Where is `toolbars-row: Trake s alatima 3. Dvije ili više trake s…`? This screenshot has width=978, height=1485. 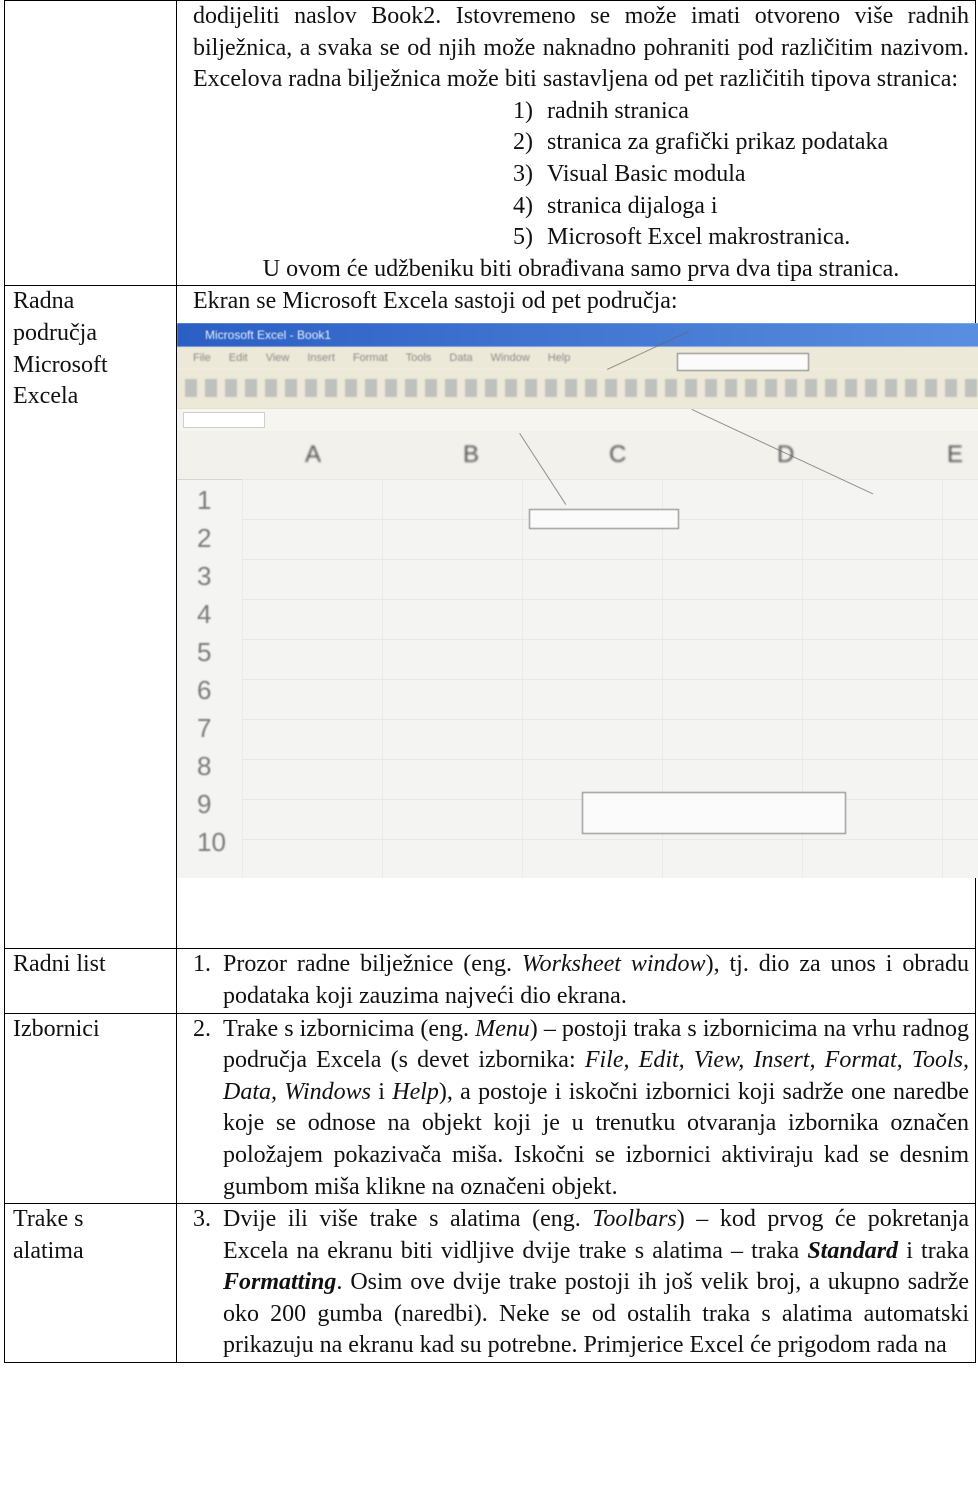 toolbars-row: Trake s alatima 3. Dvije ili više trake s… is located at coordinates (490, 1283).